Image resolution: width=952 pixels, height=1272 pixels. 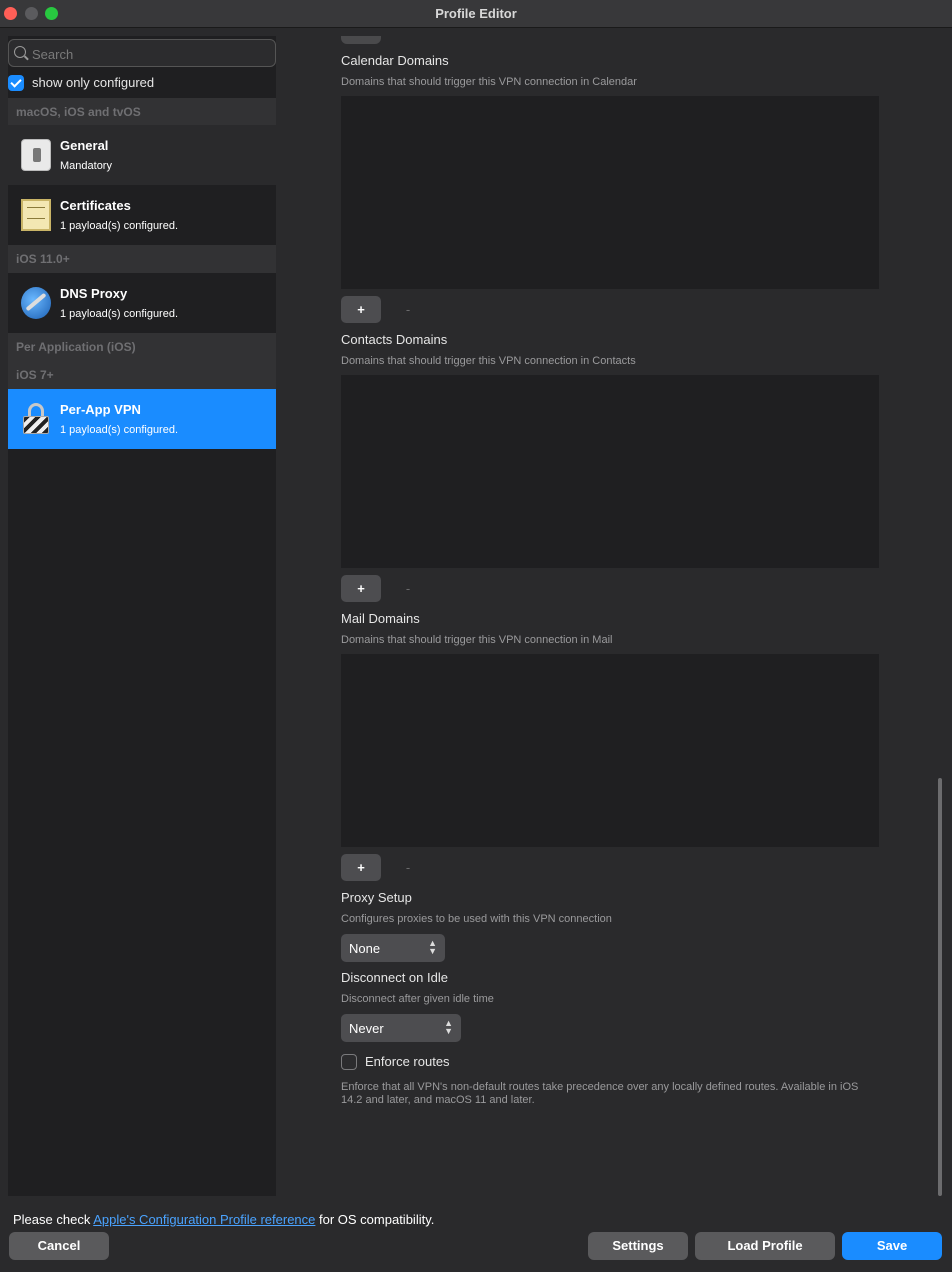 What do you see at coordinates (638, 1246) in the screenshot?
I see `settings-button: Settings` at bounding box center [638, 1246].